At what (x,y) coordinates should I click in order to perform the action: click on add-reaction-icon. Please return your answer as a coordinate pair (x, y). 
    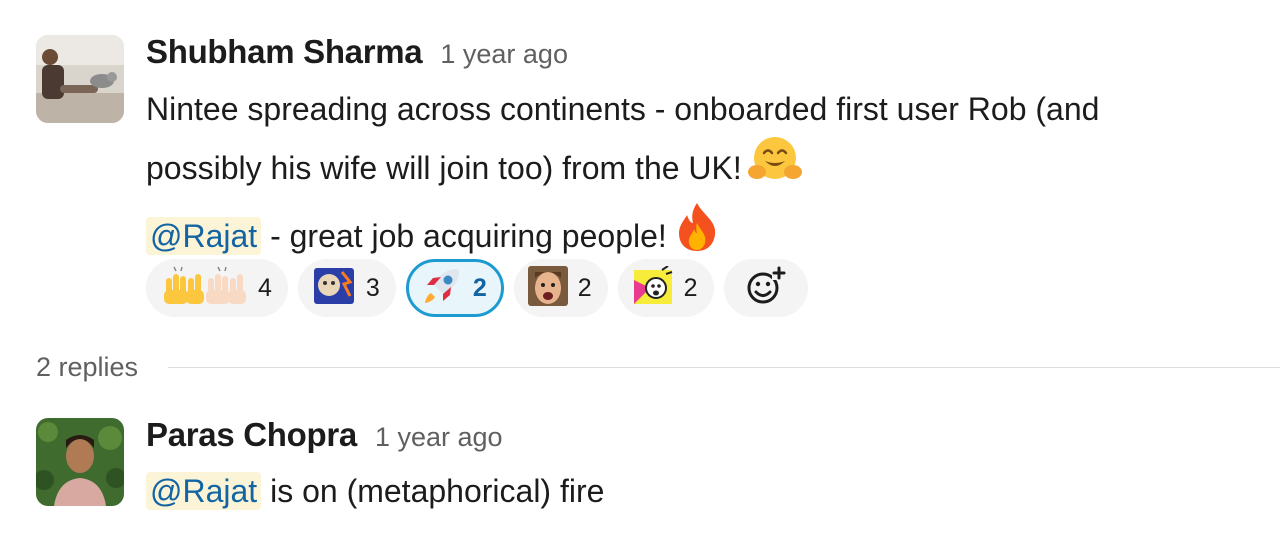
    Looking at the image, I should click on (766, 288).